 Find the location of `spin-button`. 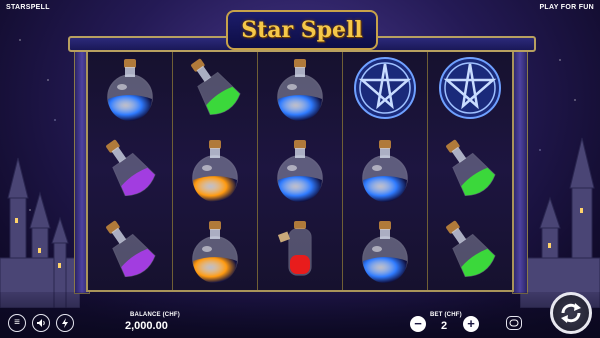

spin-button is located at coordinates (571, 313).